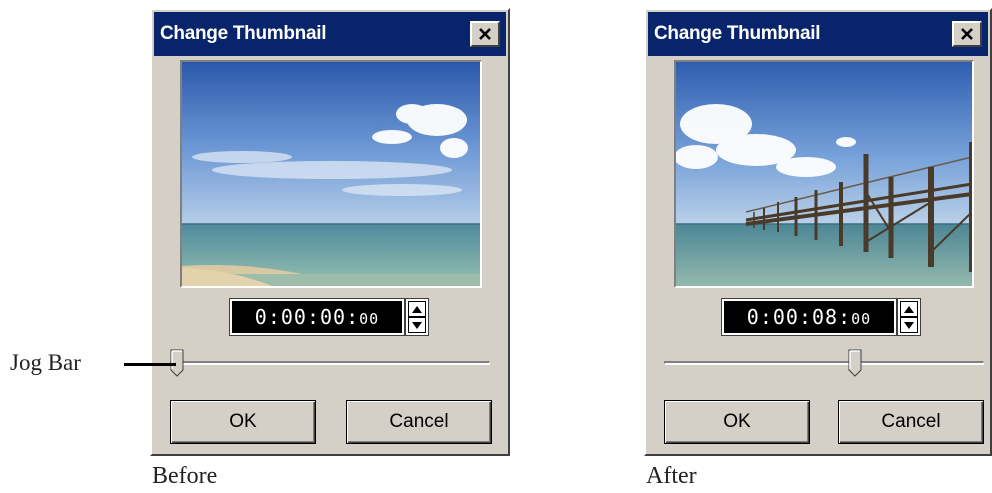 The width and height of the screenshot is (992, 493). Describe the element at coordinates (150, 364) in the screenshot. I see `jog-bar-callout-line` at that location.